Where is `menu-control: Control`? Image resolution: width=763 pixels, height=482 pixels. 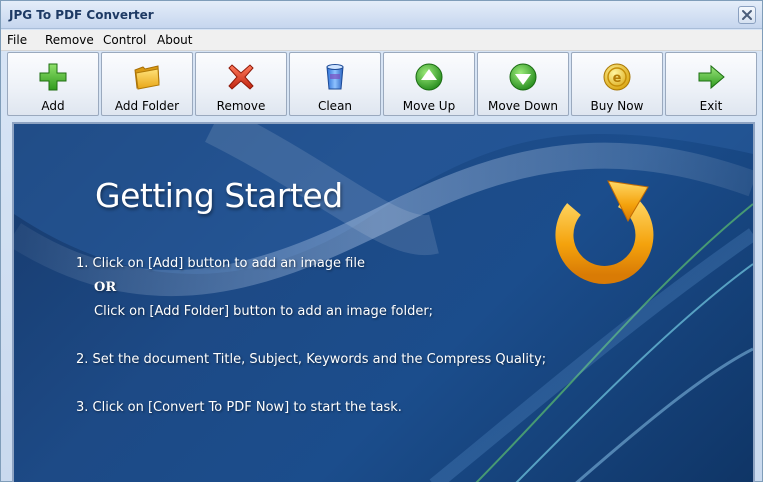 menu-control: Control is located at coordinates (124, 40).